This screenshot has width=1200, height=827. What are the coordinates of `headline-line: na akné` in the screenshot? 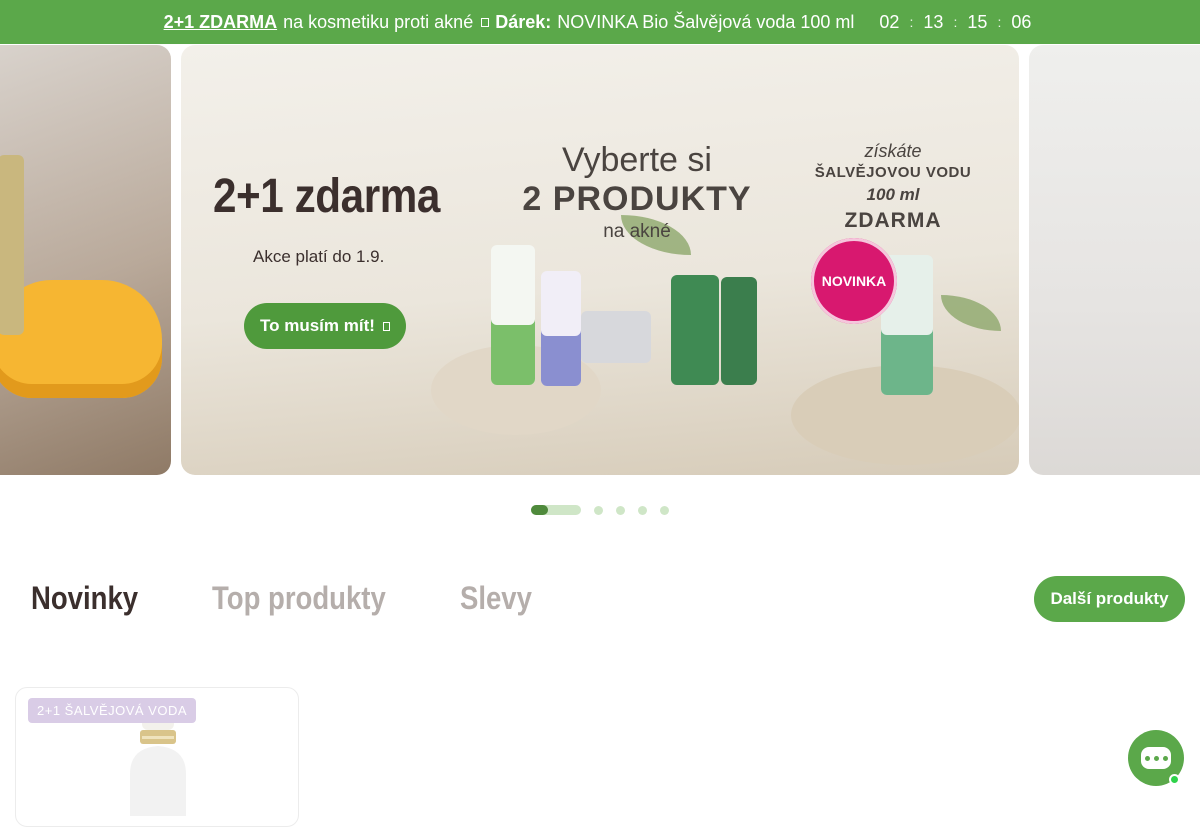 It's located at (637, 231).